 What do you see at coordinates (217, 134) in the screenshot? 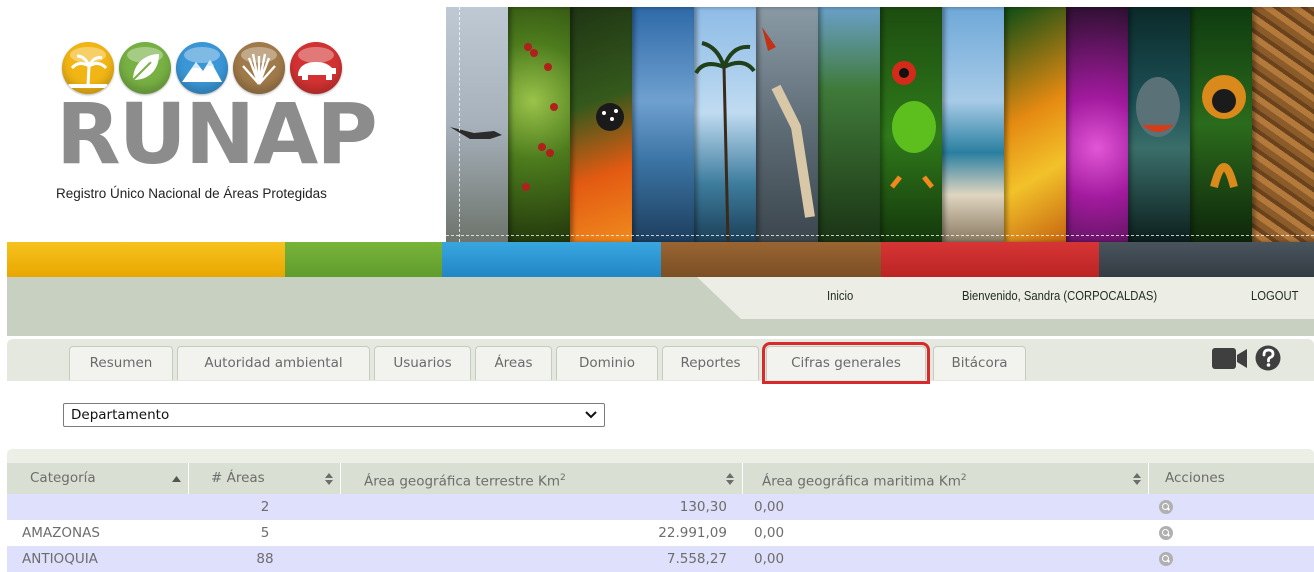
I see `logo-wordmark: RUNAP` at bounding box center [217, 134].